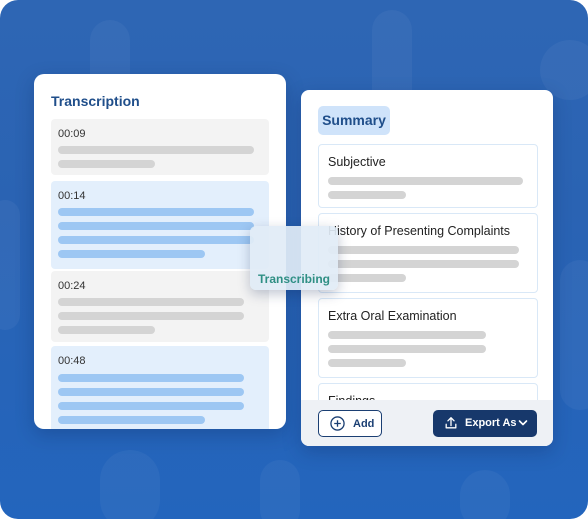 Image resolution: width=588 pixels, height=519 pixels. I want to click on section-title: Subjective, so click(357, 162).